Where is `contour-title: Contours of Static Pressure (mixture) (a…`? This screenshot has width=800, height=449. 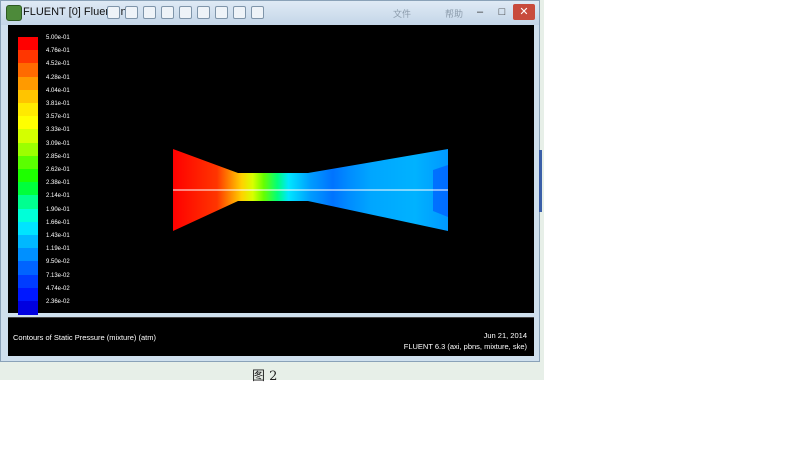
contour-title: Contours of Static Pressure (mixture) (a… is located at coordinates (84, 337).